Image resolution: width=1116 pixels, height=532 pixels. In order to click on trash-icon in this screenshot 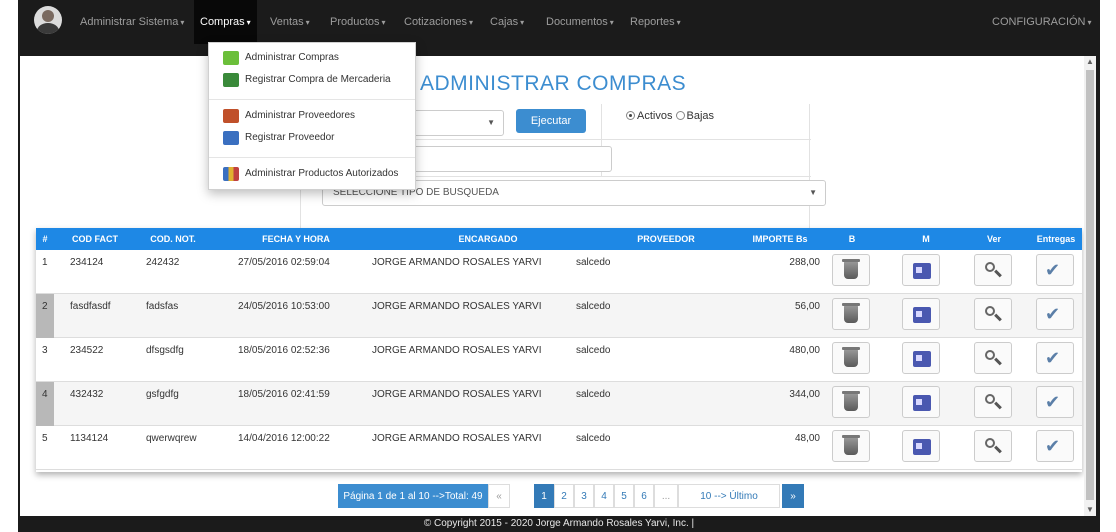, I will do `click(851, 445)`.